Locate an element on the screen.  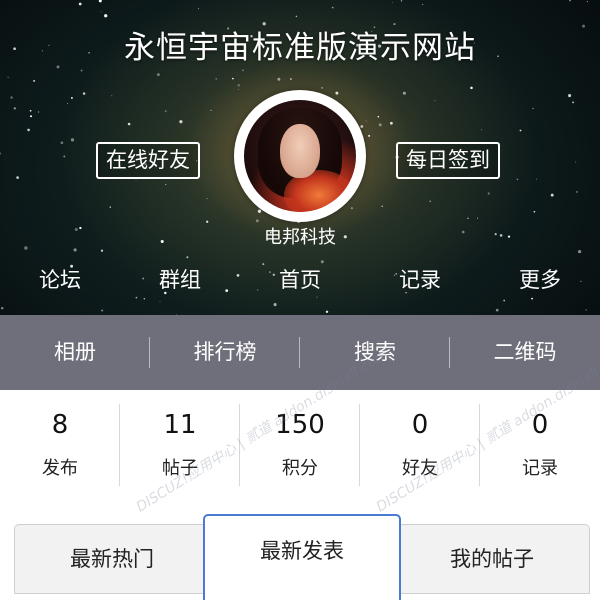
stat-label: 积分 is located at coordinates (300, 468).